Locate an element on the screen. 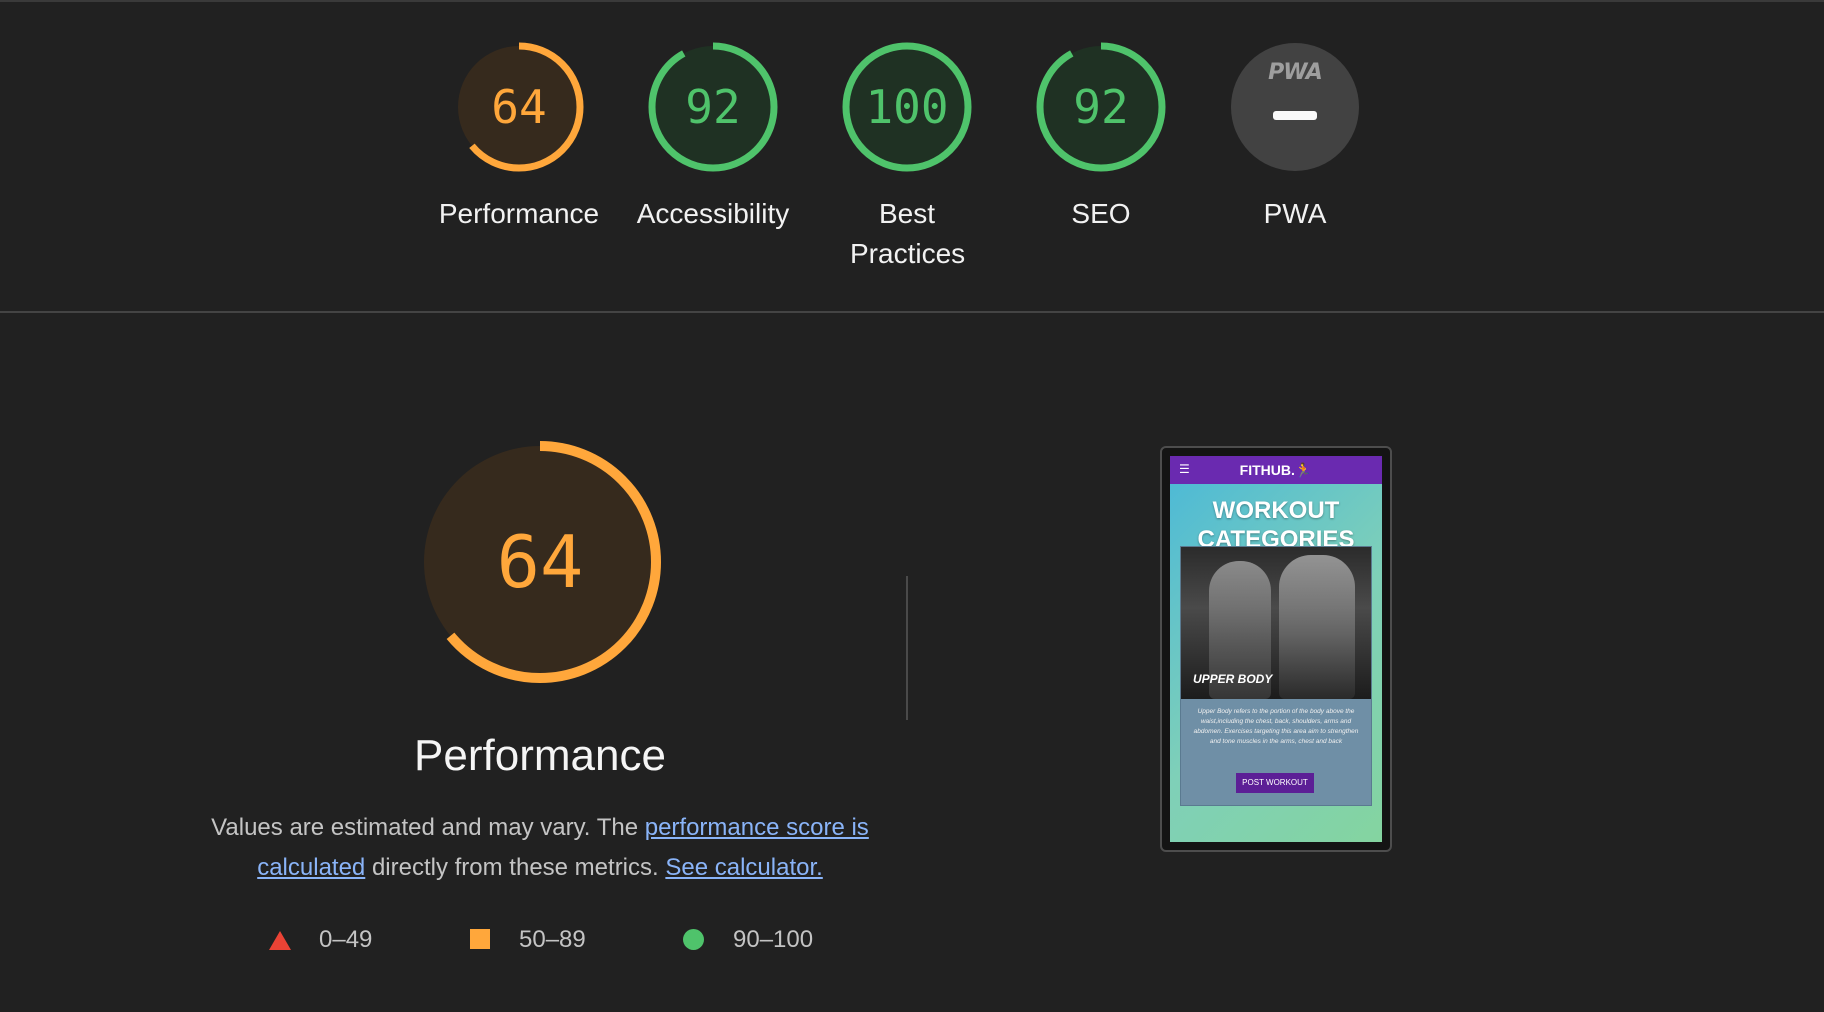 The image size is (1824, 1012). screenshot-appbar: ☰ FITHUB.🏃 is located at coordinates (1276, 470).